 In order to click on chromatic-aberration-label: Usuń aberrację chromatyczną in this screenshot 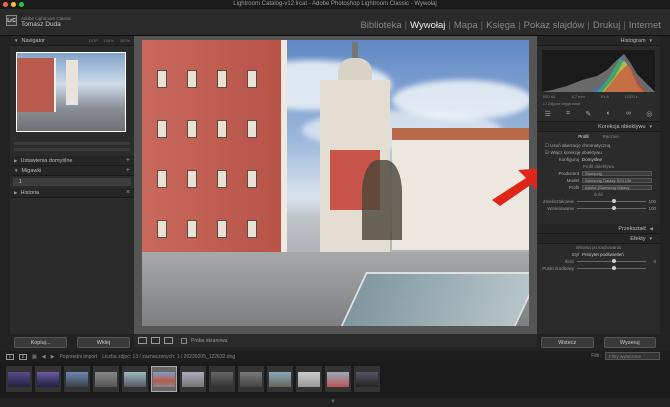, I will do `click(580, 145)`.